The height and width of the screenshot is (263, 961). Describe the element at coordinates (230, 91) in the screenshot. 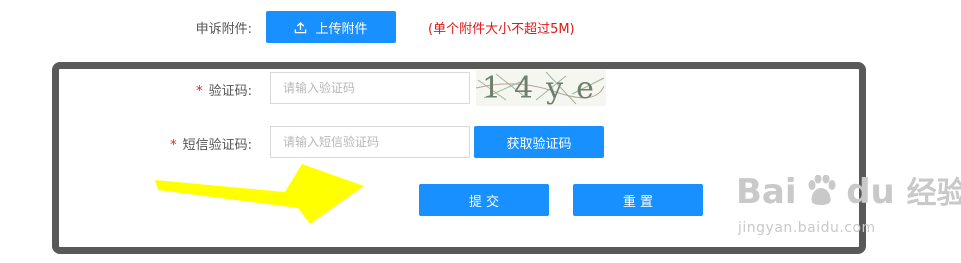

I see `captcha-label: 验证码:` at that location.